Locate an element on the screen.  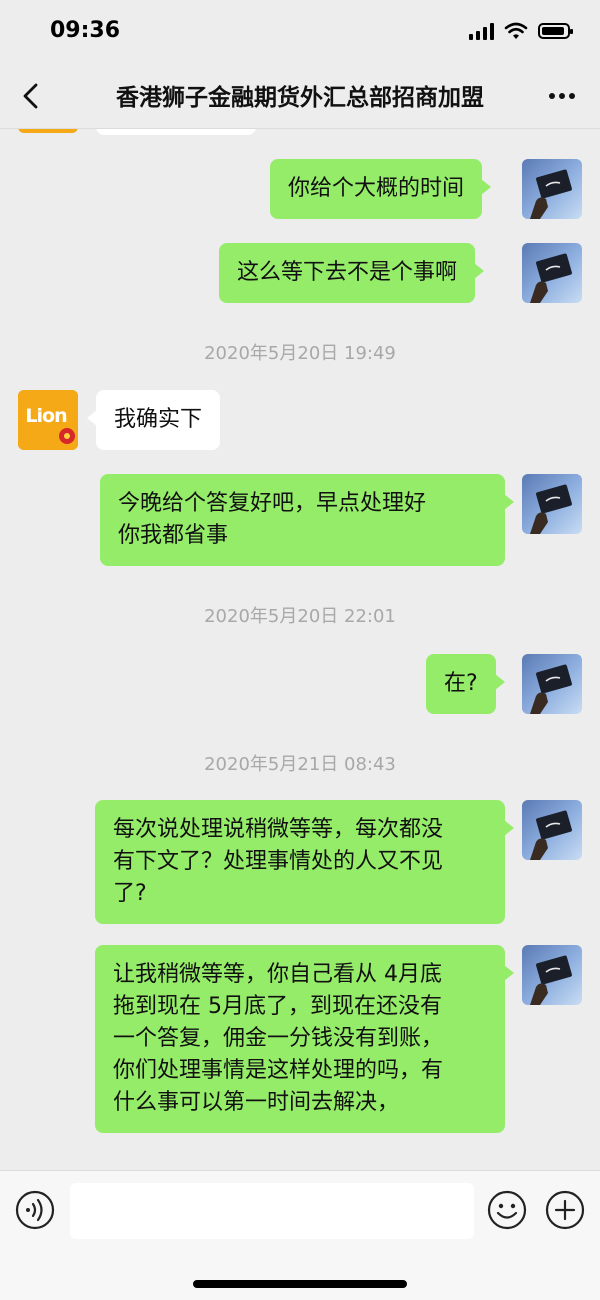
contact-avatar: Lion is located at coordinates (48, 420).